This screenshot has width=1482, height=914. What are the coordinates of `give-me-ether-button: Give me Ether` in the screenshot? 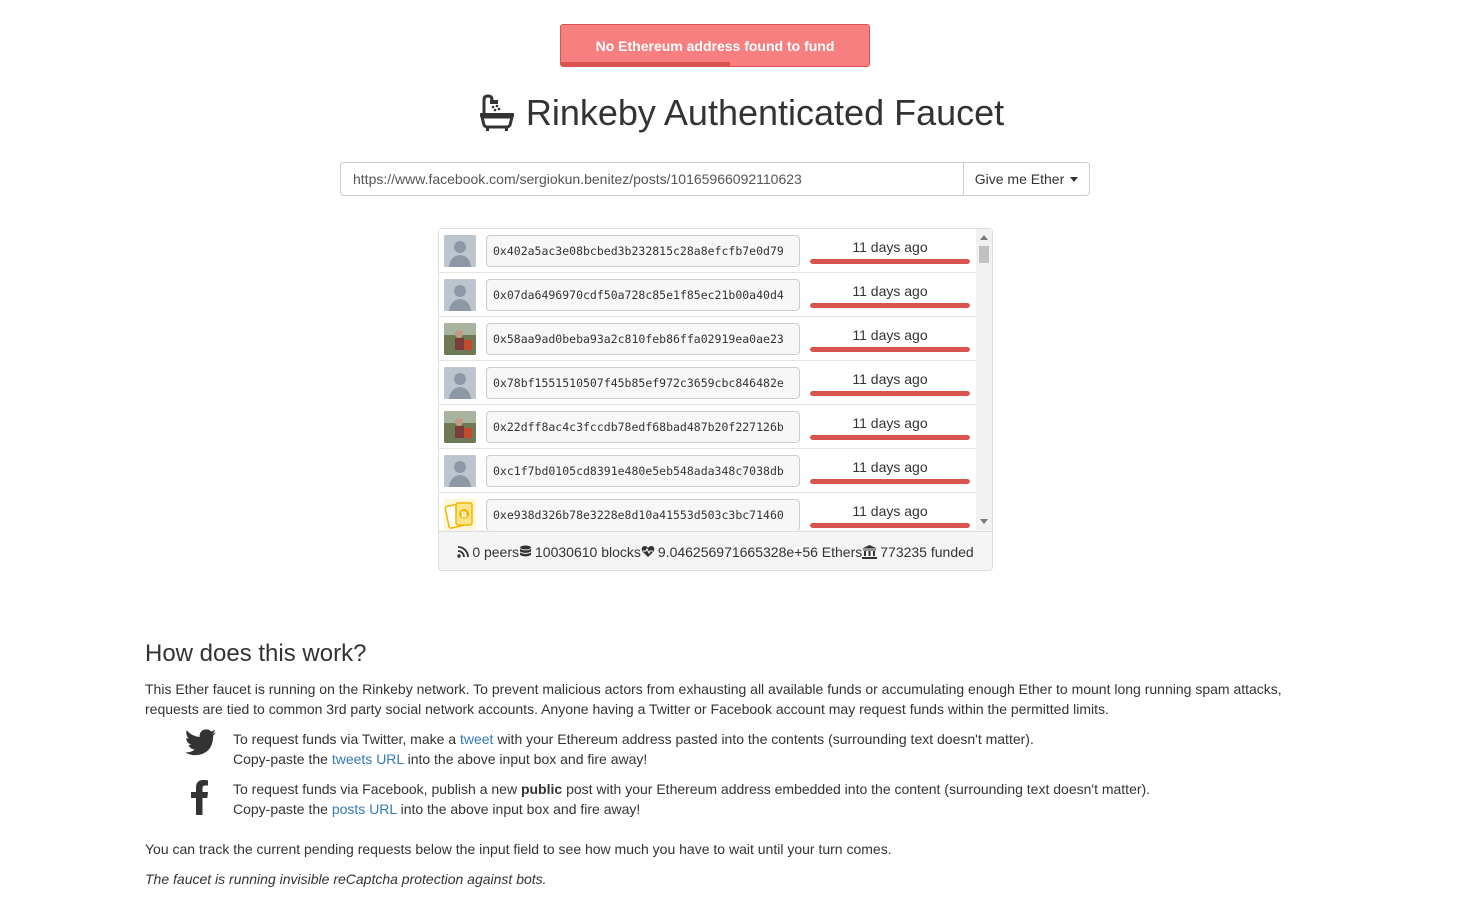 It's located at (1026, 179).